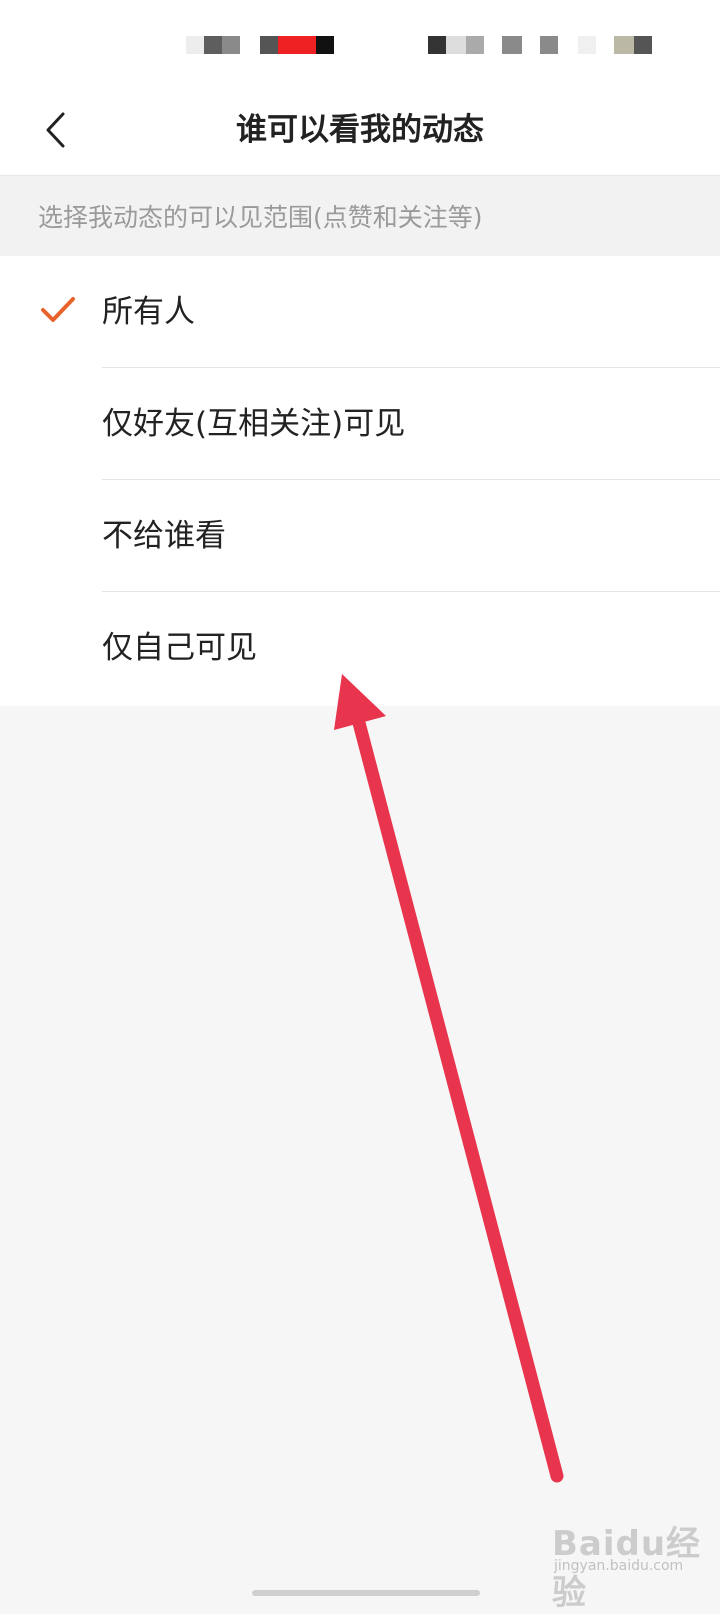  I want to click on chevron-left-icon, so click(55, 130).